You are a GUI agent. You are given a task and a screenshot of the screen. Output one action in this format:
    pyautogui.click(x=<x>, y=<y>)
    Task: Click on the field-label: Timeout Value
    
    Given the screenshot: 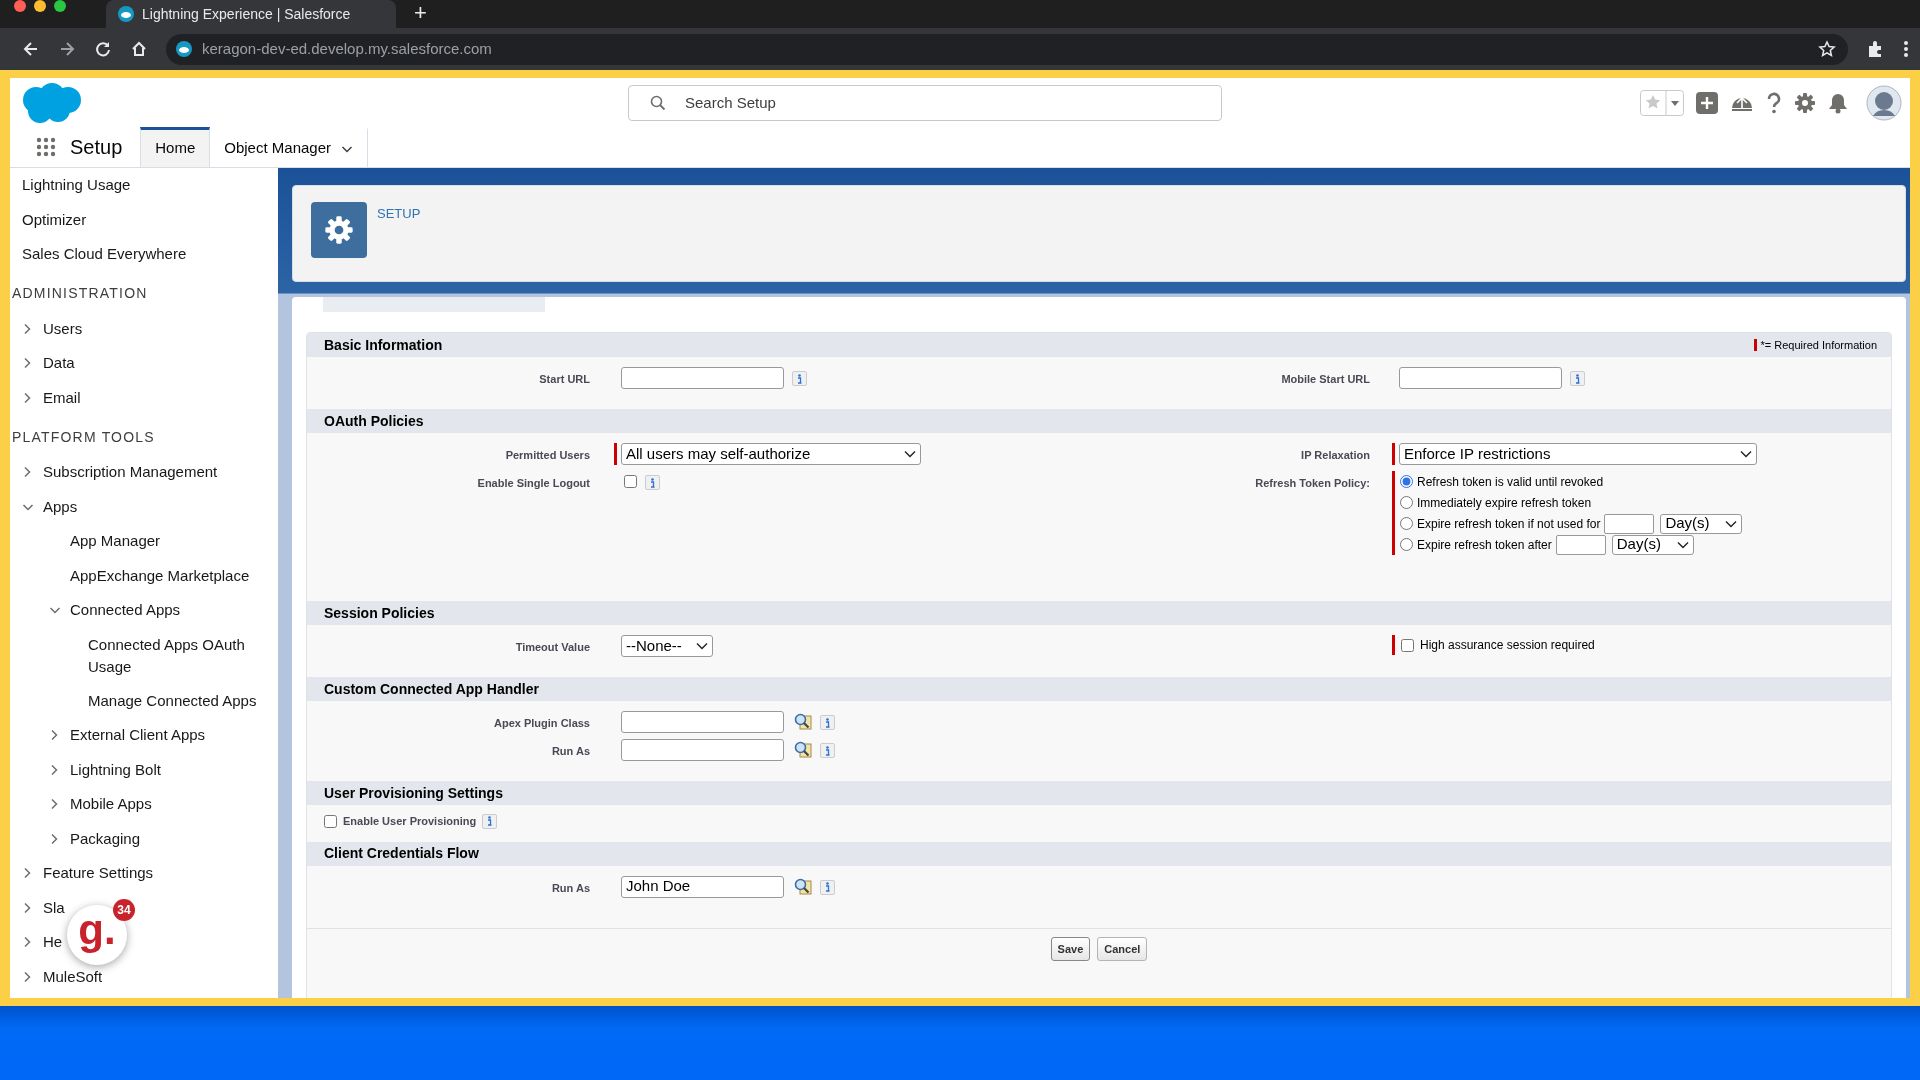 What is the action you would take?
    pyautogui.click(x=552, y=647)
    